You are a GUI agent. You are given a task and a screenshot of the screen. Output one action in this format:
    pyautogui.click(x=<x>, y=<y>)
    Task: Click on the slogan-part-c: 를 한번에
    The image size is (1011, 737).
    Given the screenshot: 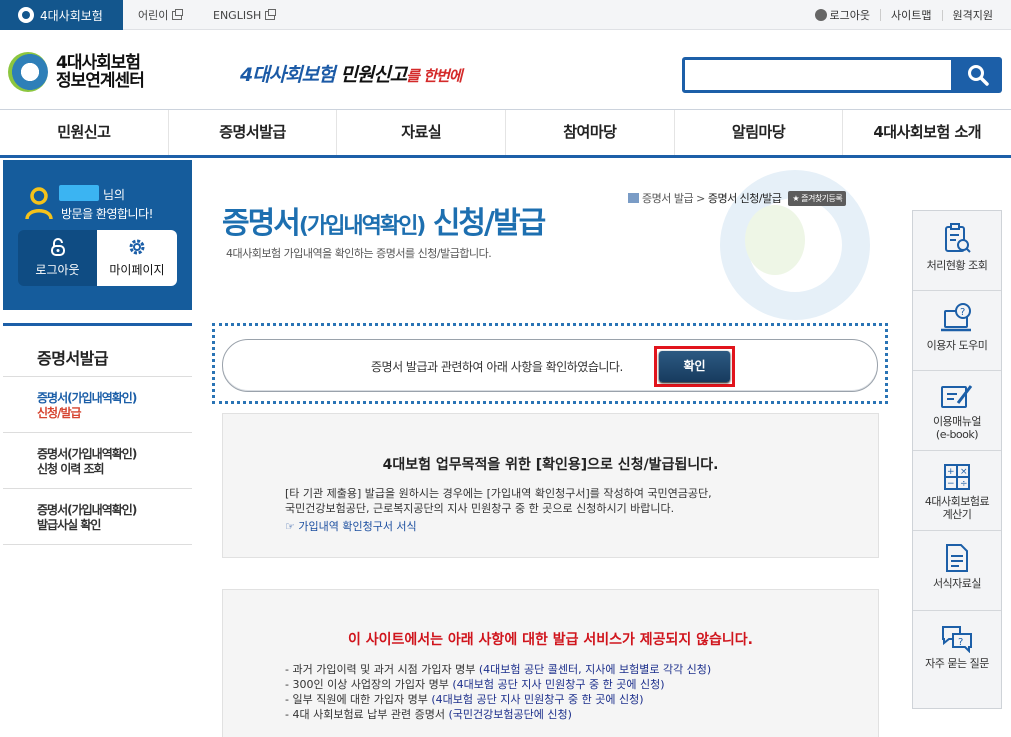 What is the action you would take?
    pyautogui.click(x=434, y=76)
    